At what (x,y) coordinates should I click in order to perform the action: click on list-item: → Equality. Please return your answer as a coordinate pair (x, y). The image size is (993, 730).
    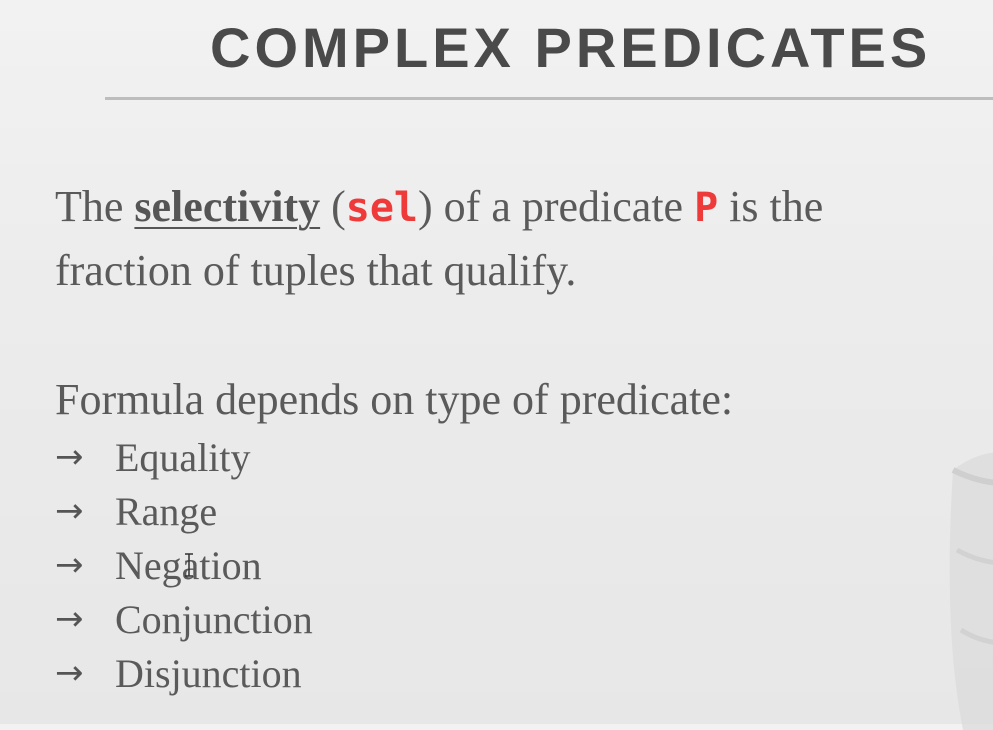
    Looking at the image, I should click on (184, 457).